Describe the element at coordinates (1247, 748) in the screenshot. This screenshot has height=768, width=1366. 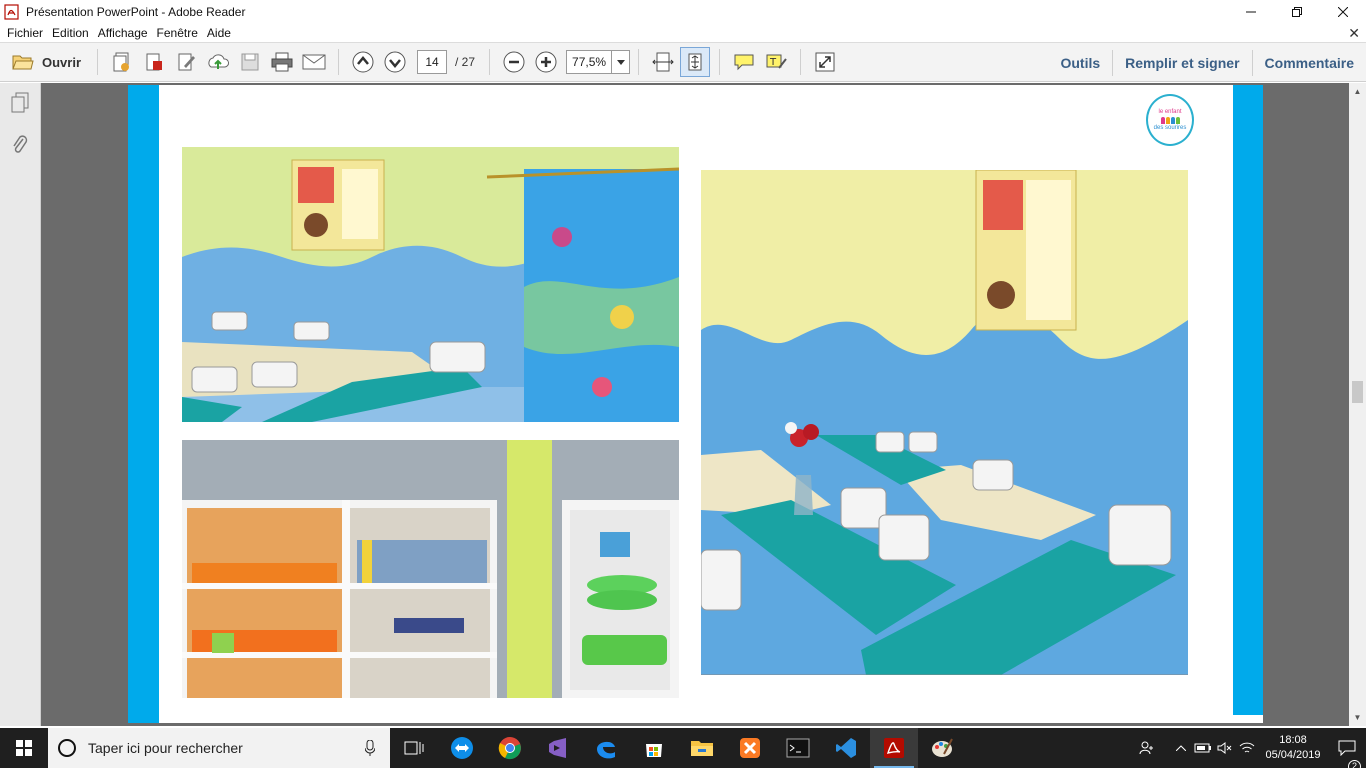
I see `wifi-icon` at that location.